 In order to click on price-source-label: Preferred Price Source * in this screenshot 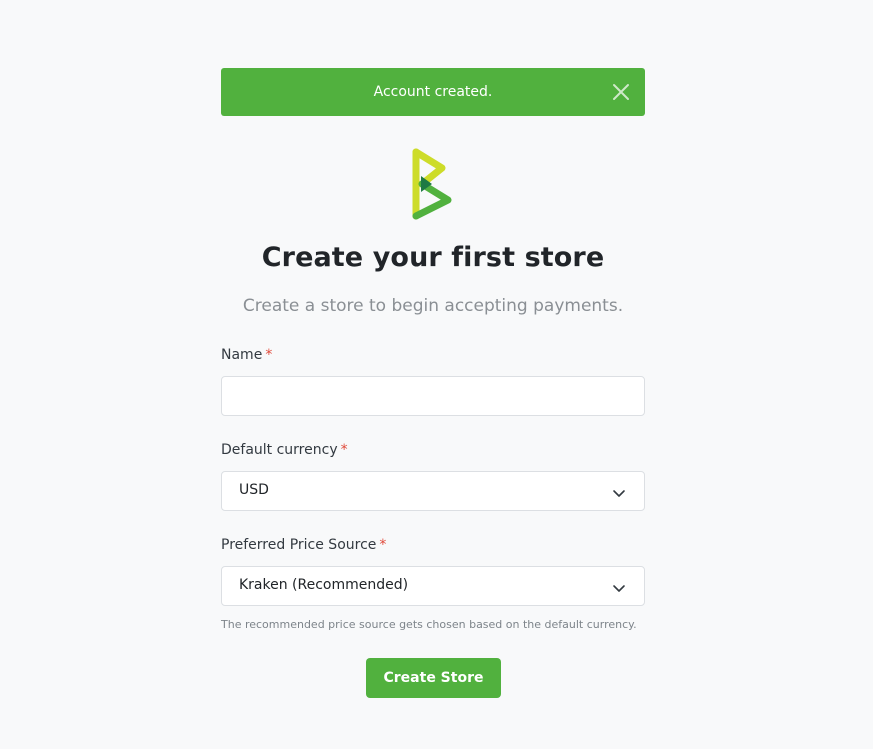, I will do `click(304, 545)`.